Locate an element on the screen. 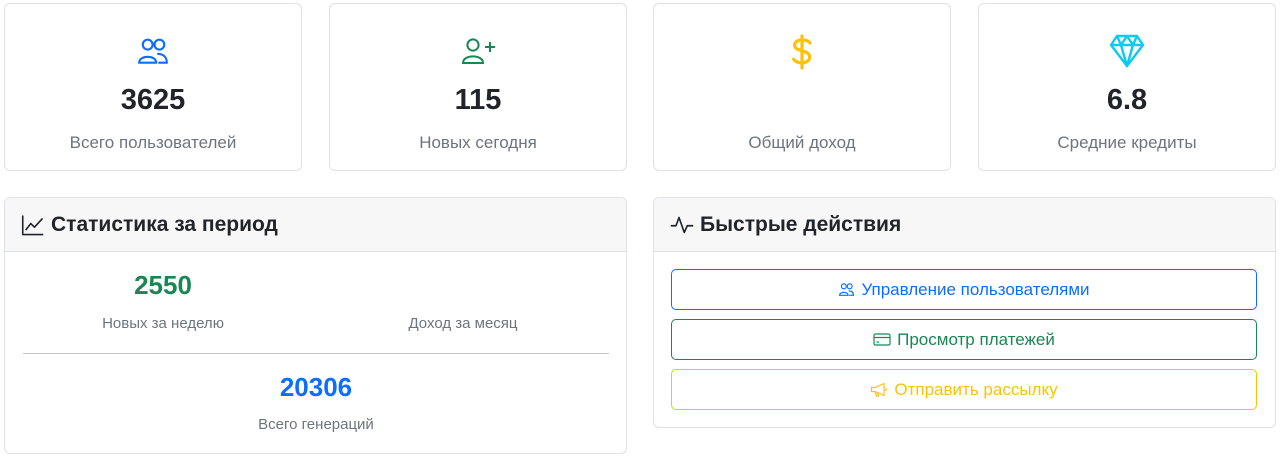  new-today-value: 115 is located at coordinates (478, 100).